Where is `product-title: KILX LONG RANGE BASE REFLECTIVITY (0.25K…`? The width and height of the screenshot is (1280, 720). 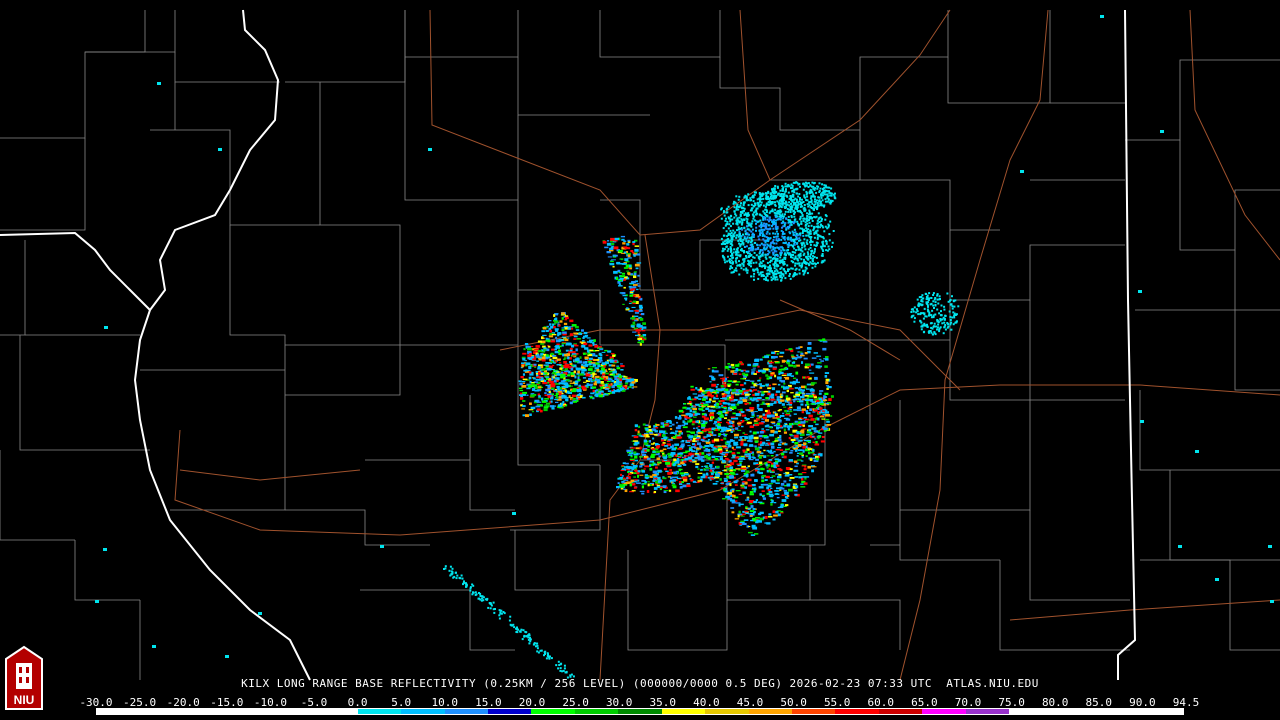
product-title: KILX LONG RANGE BASE REFLECTIVITY (0.25K… is located at coordinates (640, 683).